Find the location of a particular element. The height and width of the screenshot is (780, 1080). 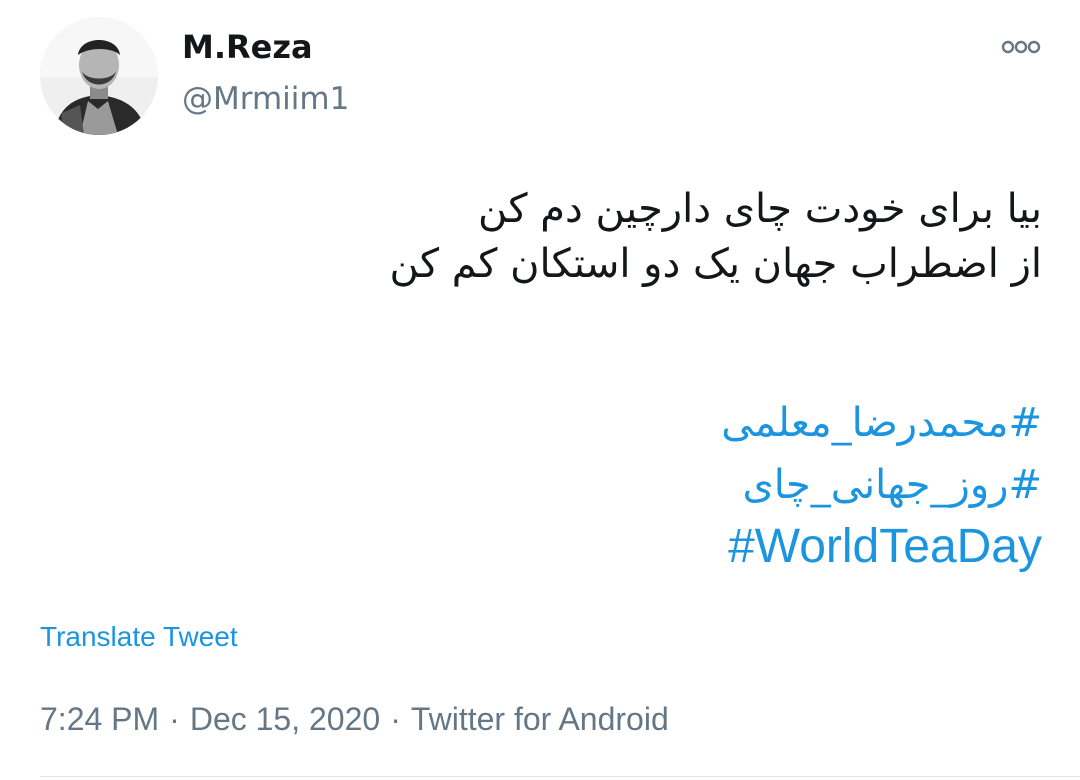

avatar is located at coordinates (99, 76).